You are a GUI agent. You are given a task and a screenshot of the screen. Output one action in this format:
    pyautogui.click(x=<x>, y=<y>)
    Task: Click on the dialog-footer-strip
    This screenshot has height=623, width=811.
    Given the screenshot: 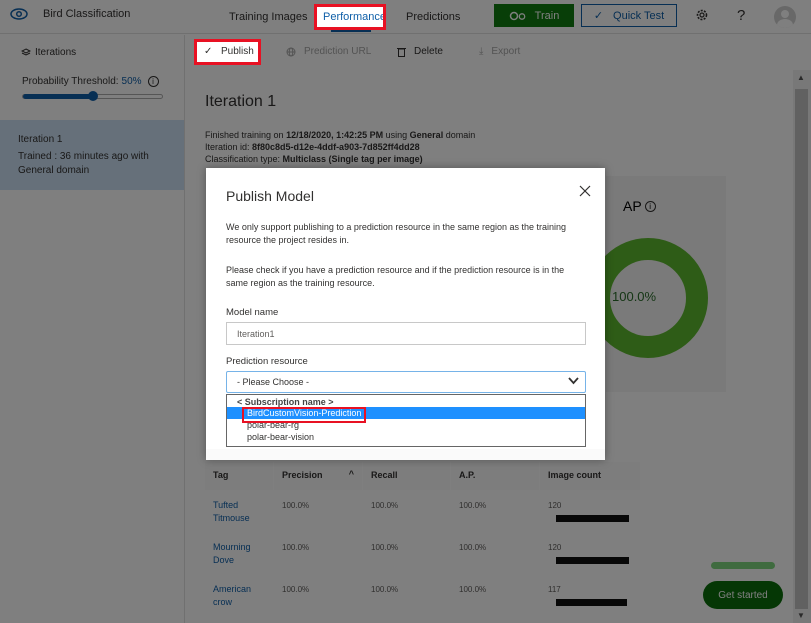 What is the action you would take?
    pyautogui.click(x=405, y=454)
    